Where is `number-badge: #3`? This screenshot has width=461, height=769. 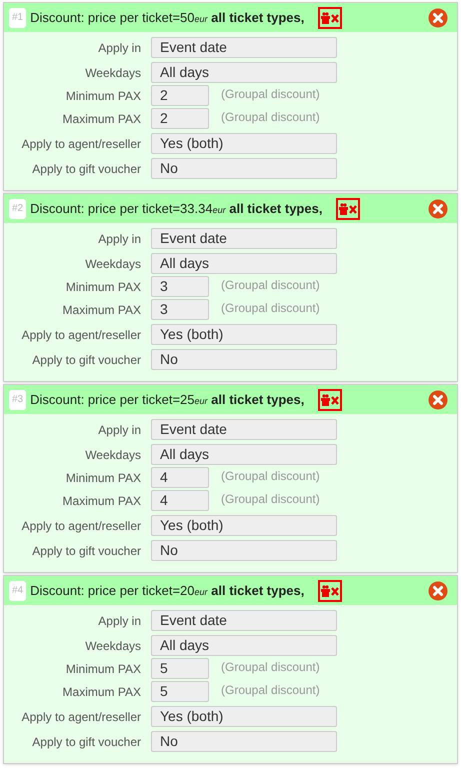 number-badge: #3 is located at coordinates (17, 400).